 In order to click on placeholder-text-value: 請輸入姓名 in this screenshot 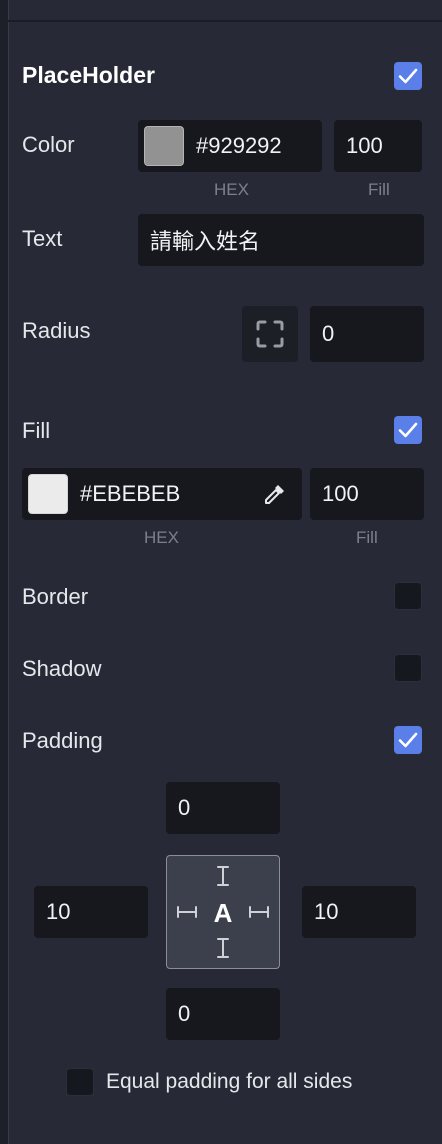, I will do `click(205, 242)`.